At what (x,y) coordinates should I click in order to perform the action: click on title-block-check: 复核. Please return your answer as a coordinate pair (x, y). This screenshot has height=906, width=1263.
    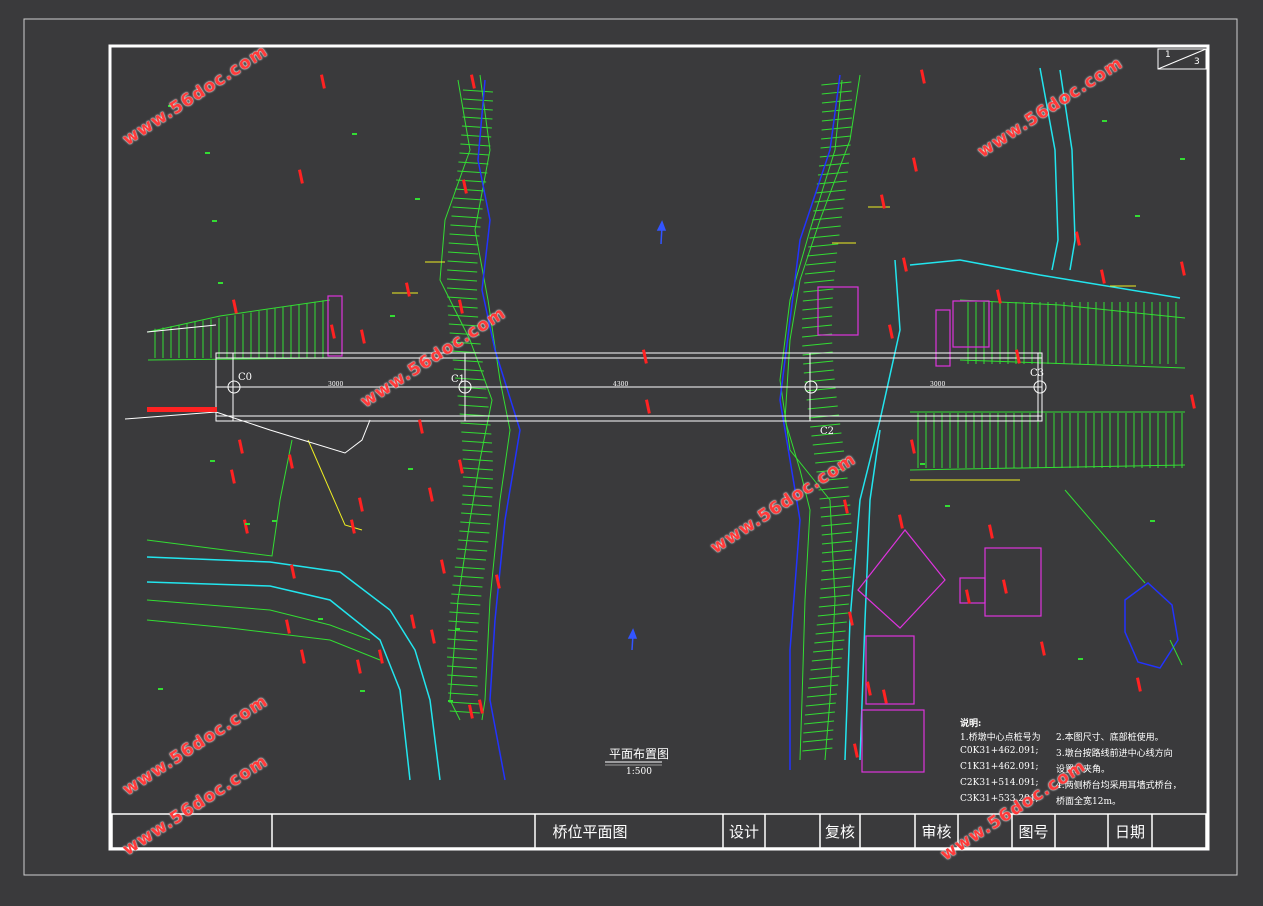
    Looking at the image, I should click on (839, 832).